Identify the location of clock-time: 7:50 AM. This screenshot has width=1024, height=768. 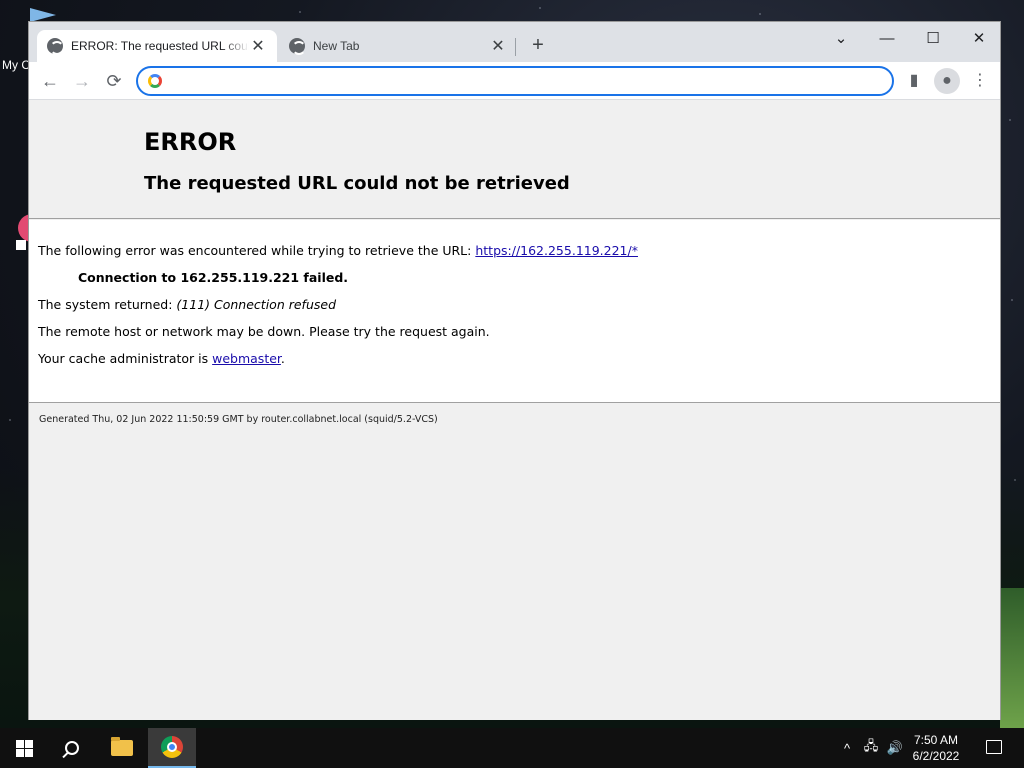
(936, 740).